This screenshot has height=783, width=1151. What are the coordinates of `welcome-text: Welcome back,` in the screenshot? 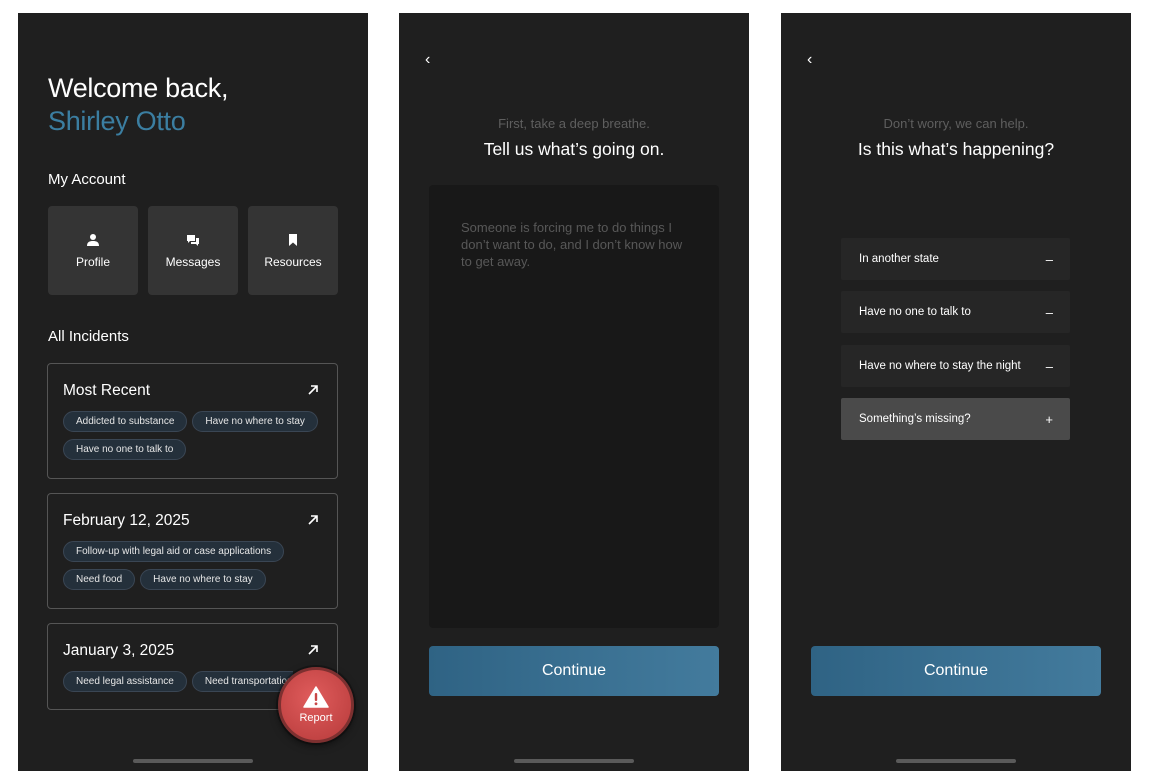 It's located at (138, 88).